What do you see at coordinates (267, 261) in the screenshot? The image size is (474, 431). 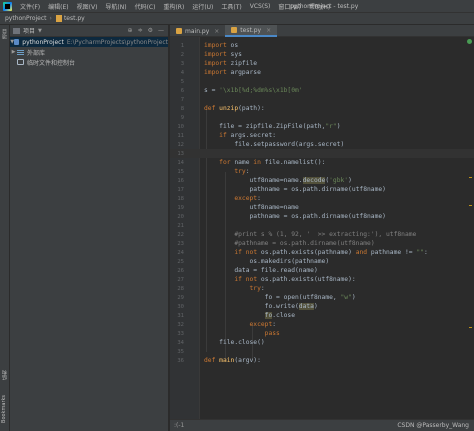 I see `code-text: os.makedirs(pathname)` at bounding box center [267, 261].